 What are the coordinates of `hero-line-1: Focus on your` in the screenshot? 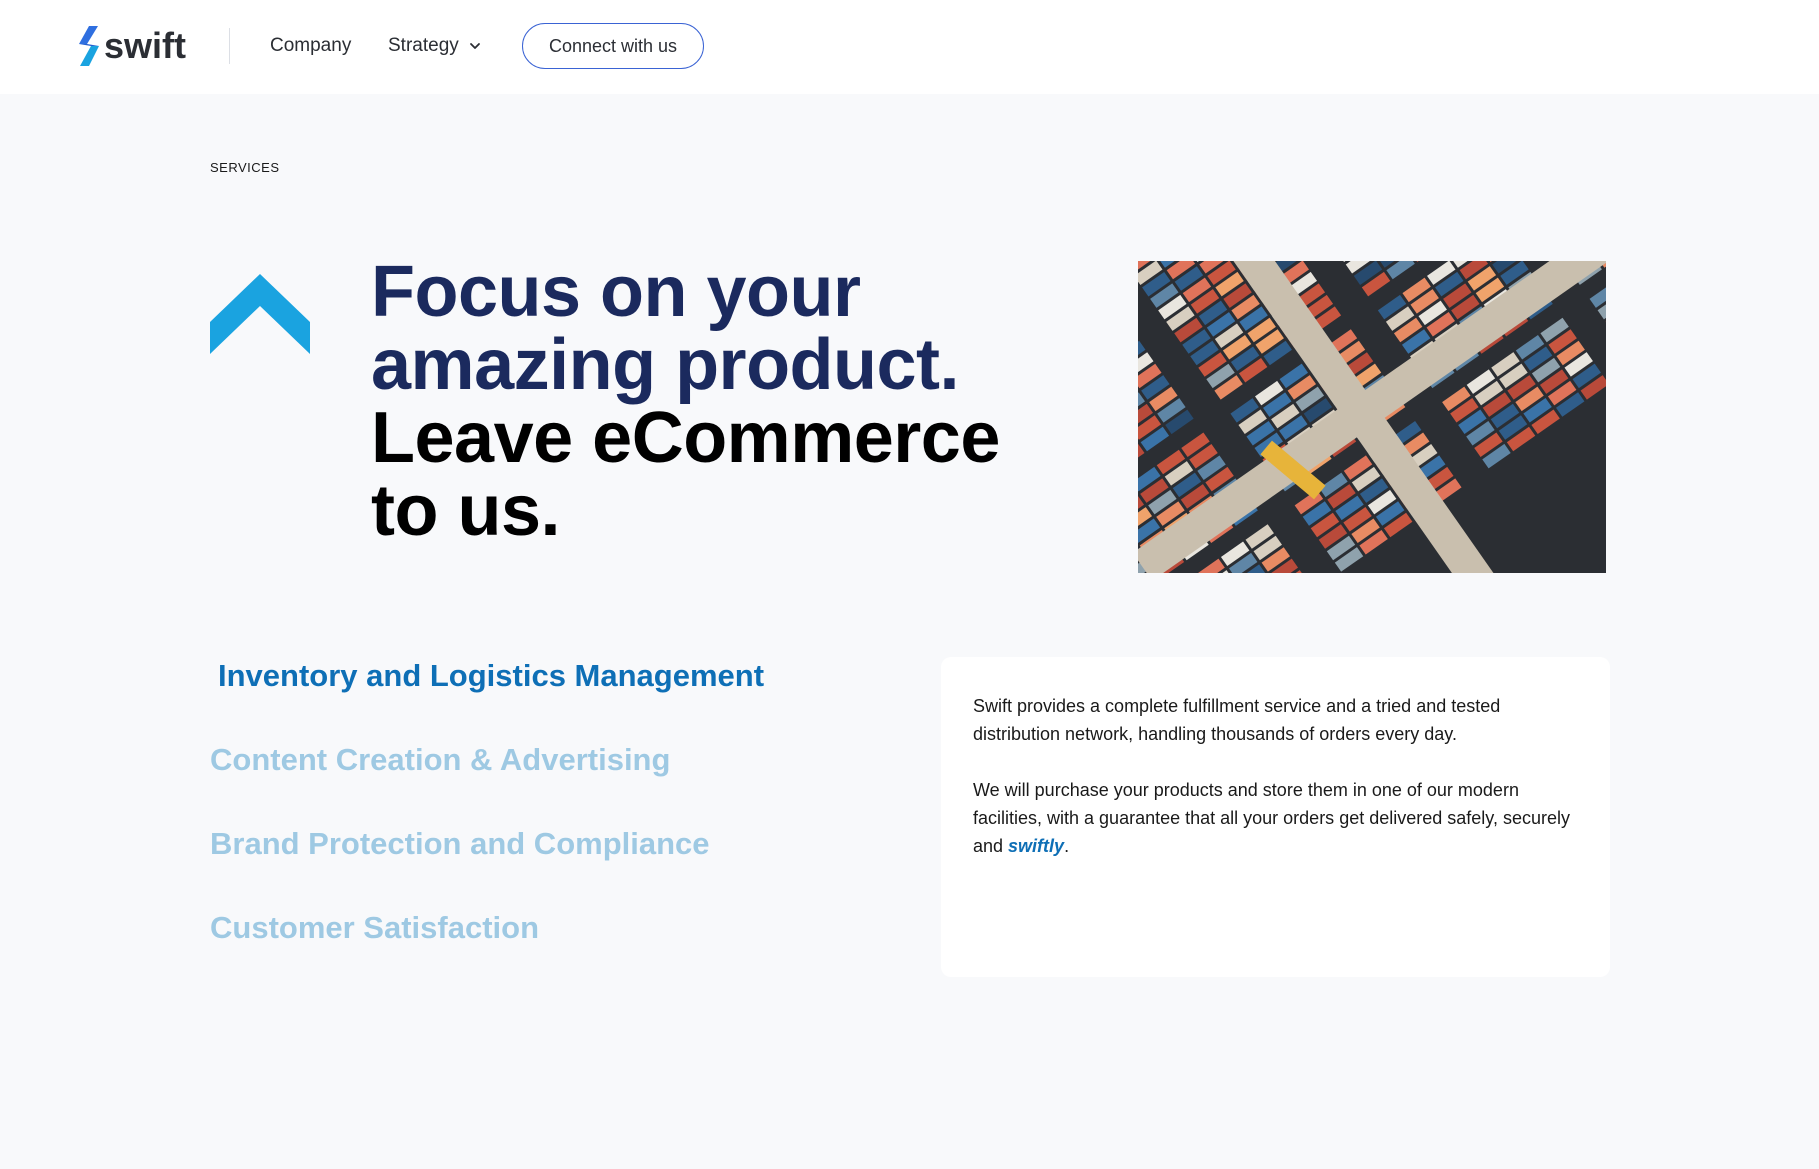 It's located at (616, 292).